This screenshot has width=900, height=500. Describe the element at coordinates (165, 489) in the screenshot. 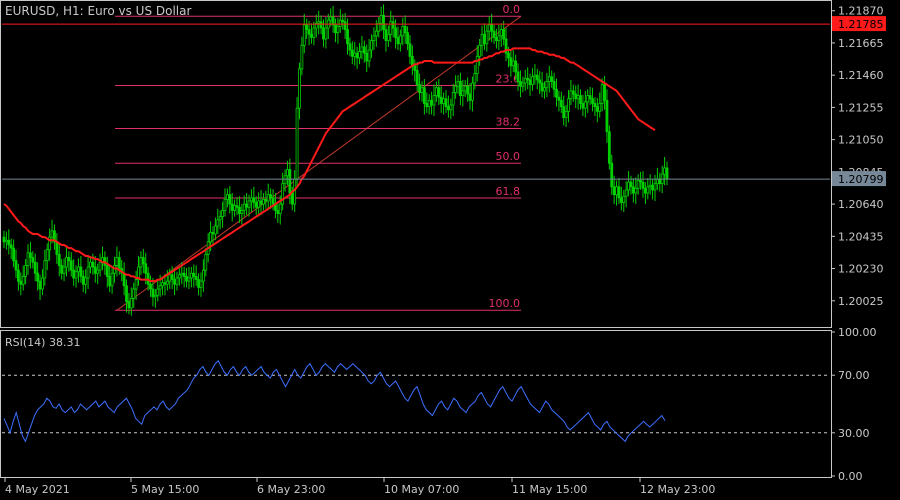

I see `time-tick-label: 5 May 15:00` at that location.